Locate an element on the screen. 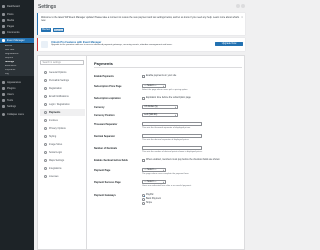 Image resolution: width=320 pixels, height=250 pixels. close-icon: × is located at coordinates (242, 17).